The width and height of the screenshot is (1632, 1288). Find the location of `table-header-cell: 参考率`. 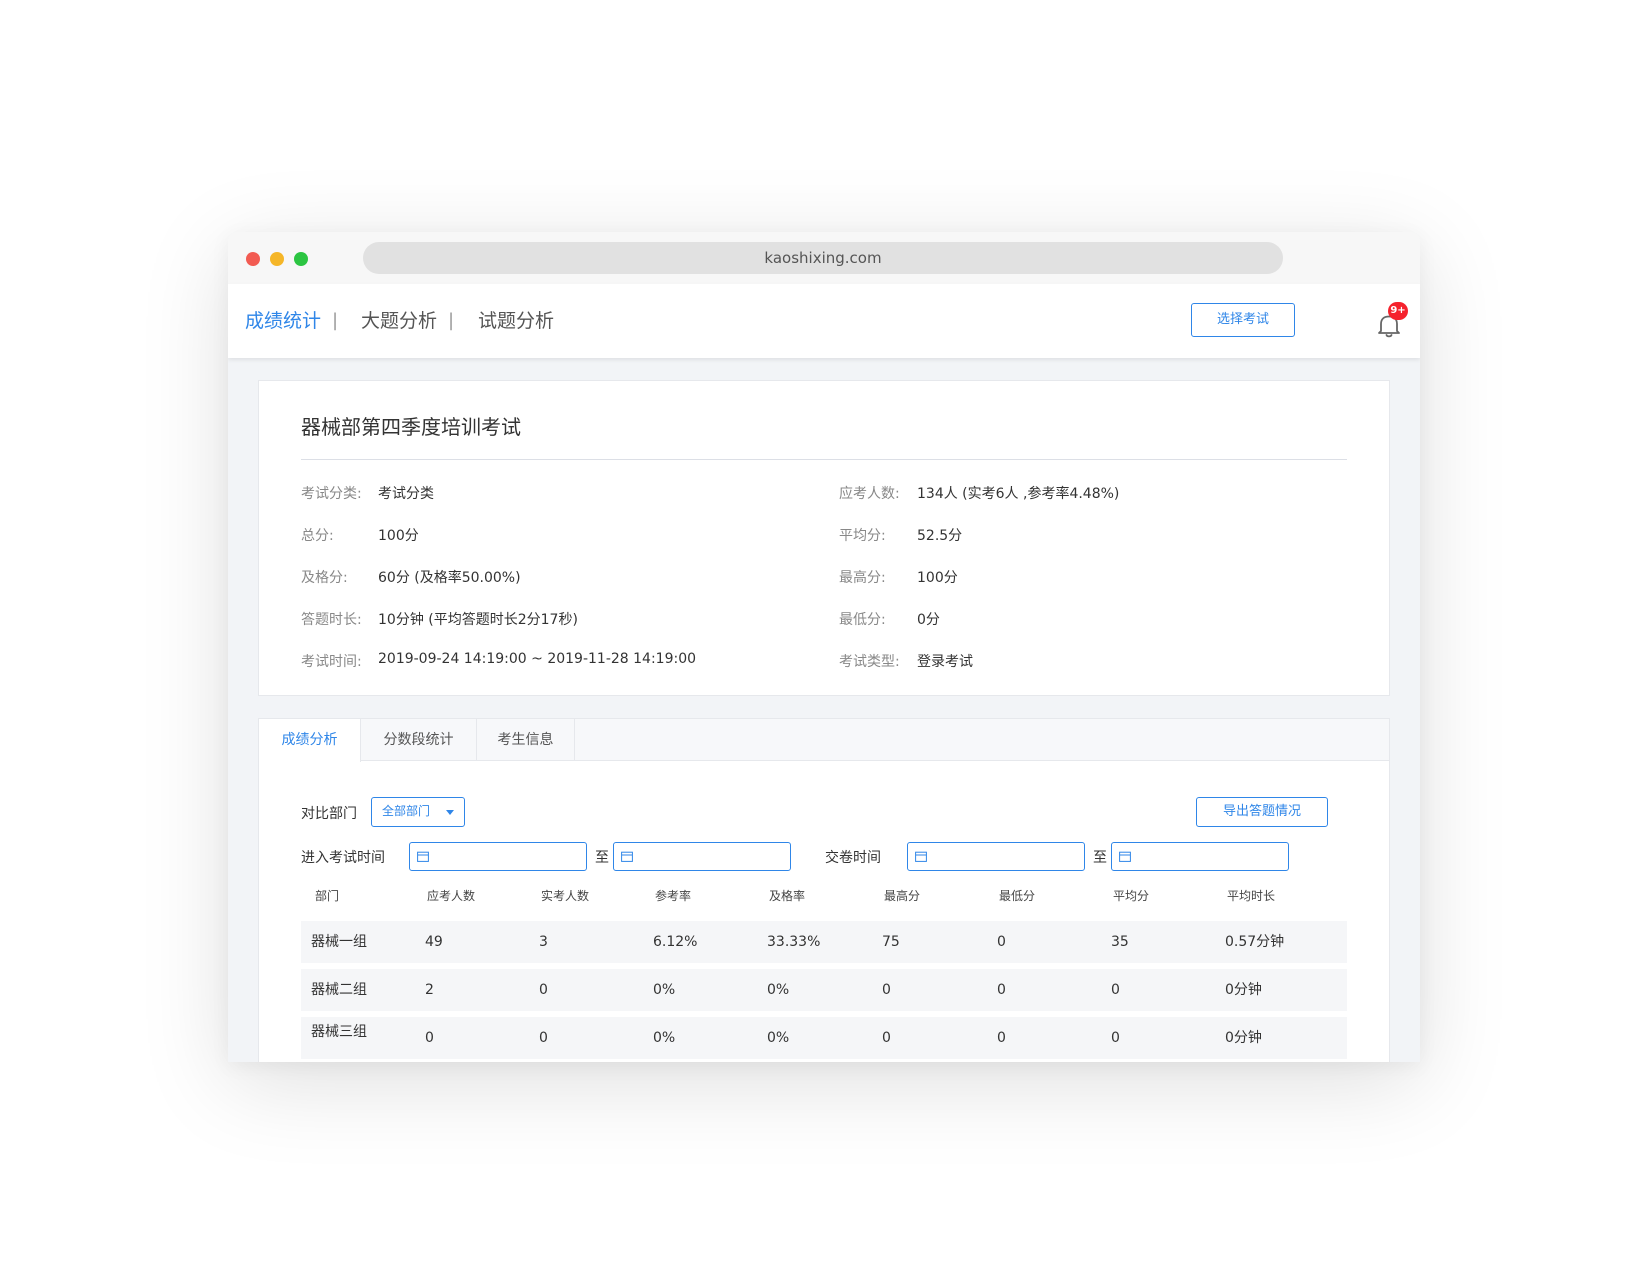

table-header-cell: 参考率 is located at coordinates (673, 896).